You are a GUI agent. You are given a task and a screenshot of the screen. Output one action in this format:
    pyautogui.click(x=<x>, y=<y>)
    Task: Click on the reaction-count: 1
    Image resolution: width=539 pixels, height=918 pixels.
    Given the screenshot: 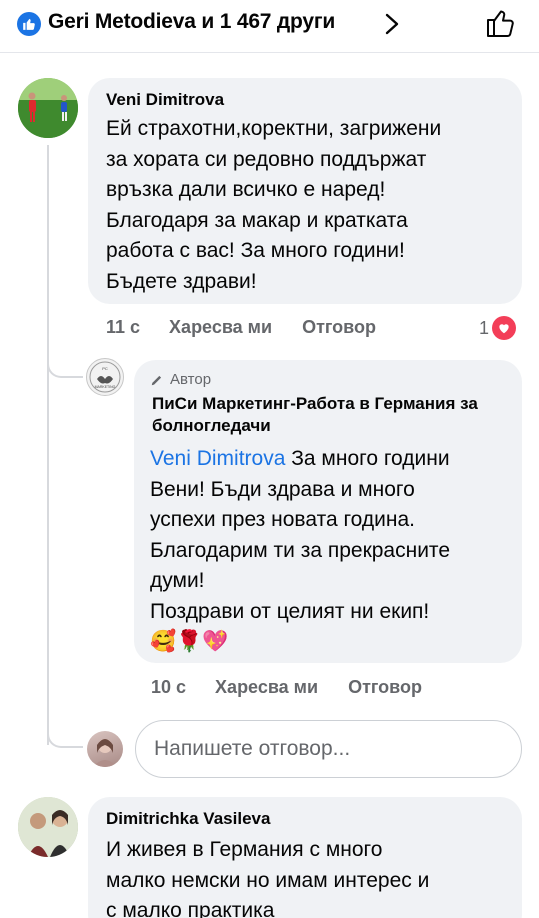 What is the action you would take?
    pyautogui.click(x=498, y=328)
    